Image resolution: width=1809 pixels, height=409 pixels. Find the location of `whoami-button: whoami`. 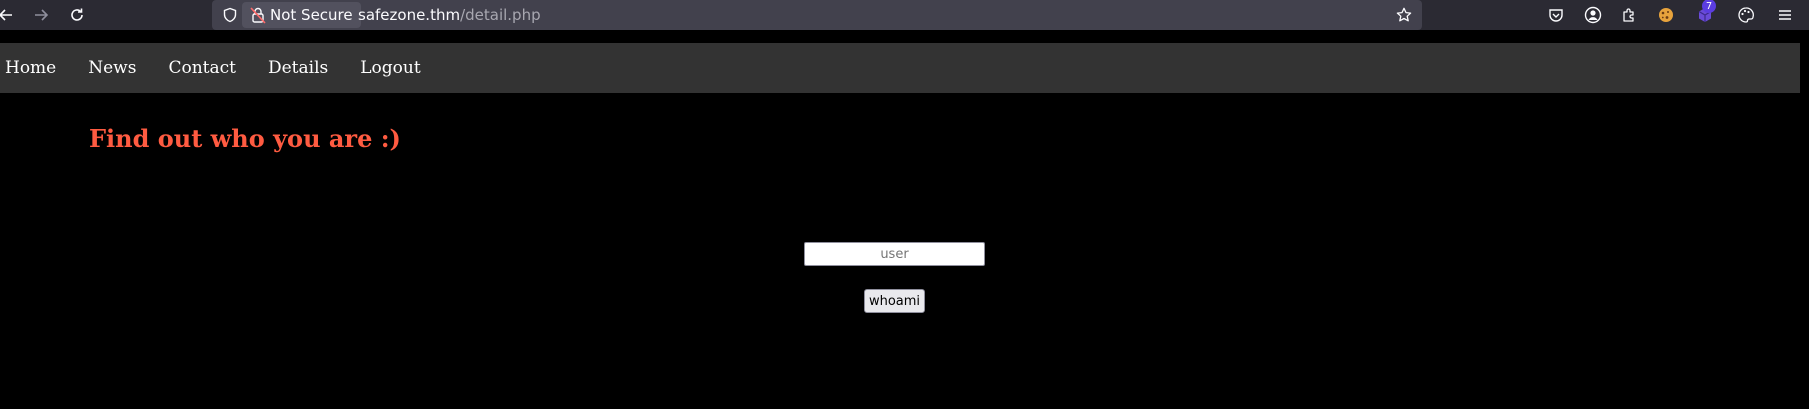

whoami-button: whoami is located at coordinates (894, 301).